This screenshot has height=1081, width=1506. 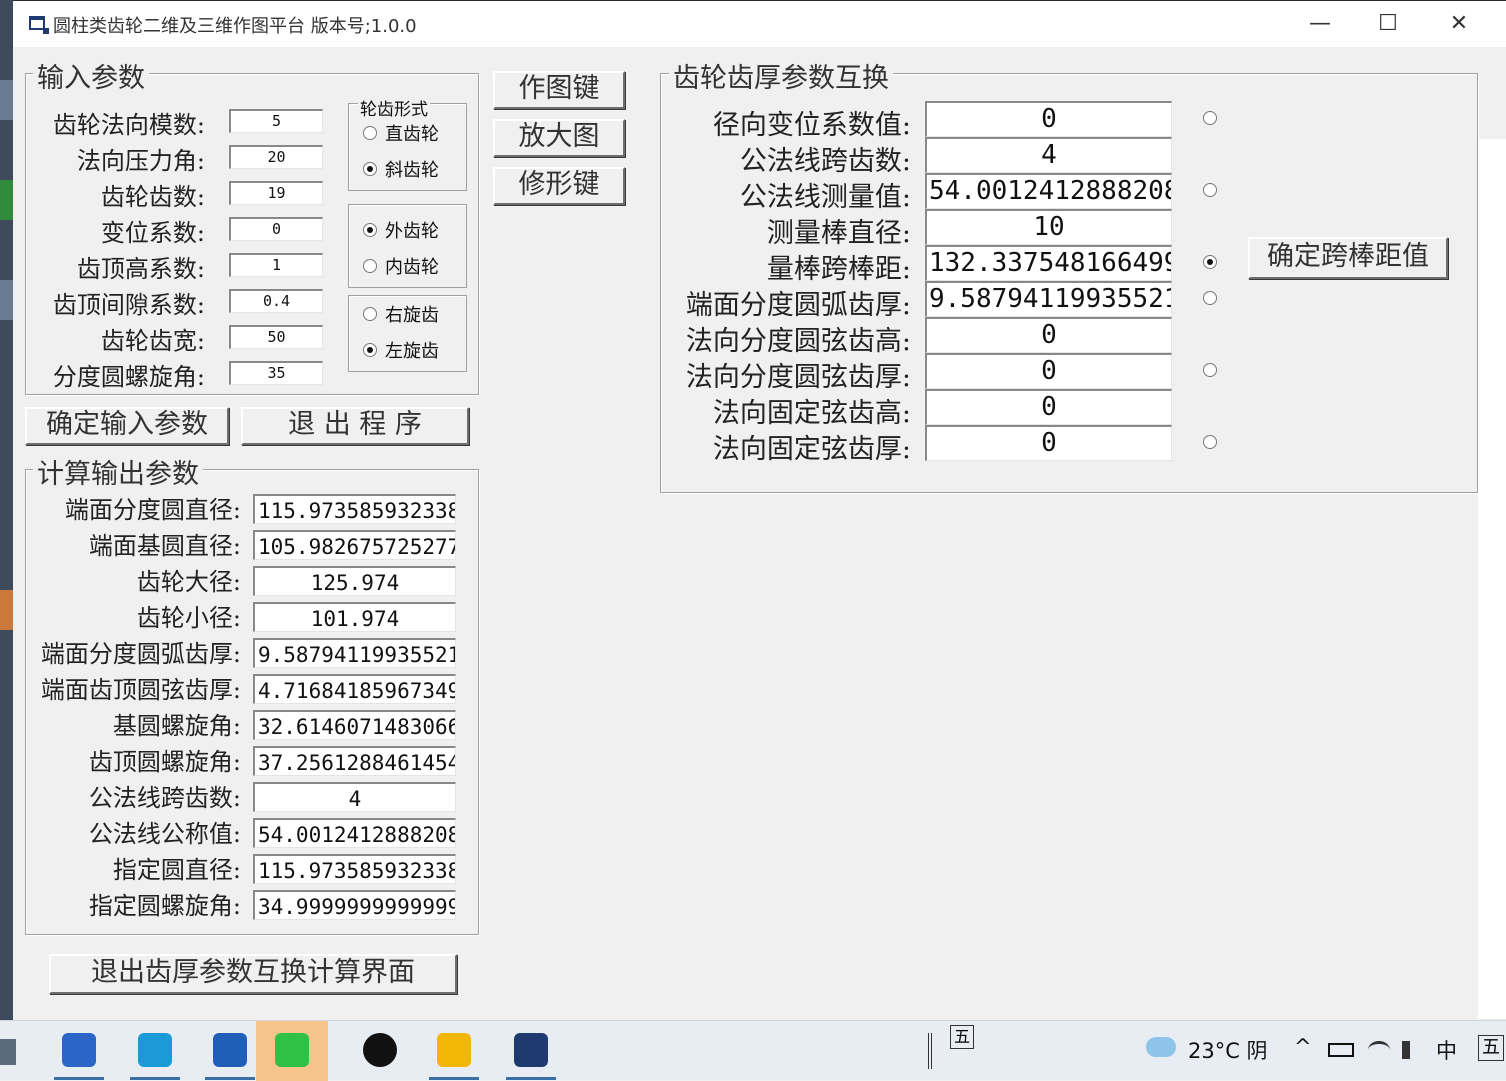 I want to click on output-field: 9.58794119935521, so click(x=354, y=653).